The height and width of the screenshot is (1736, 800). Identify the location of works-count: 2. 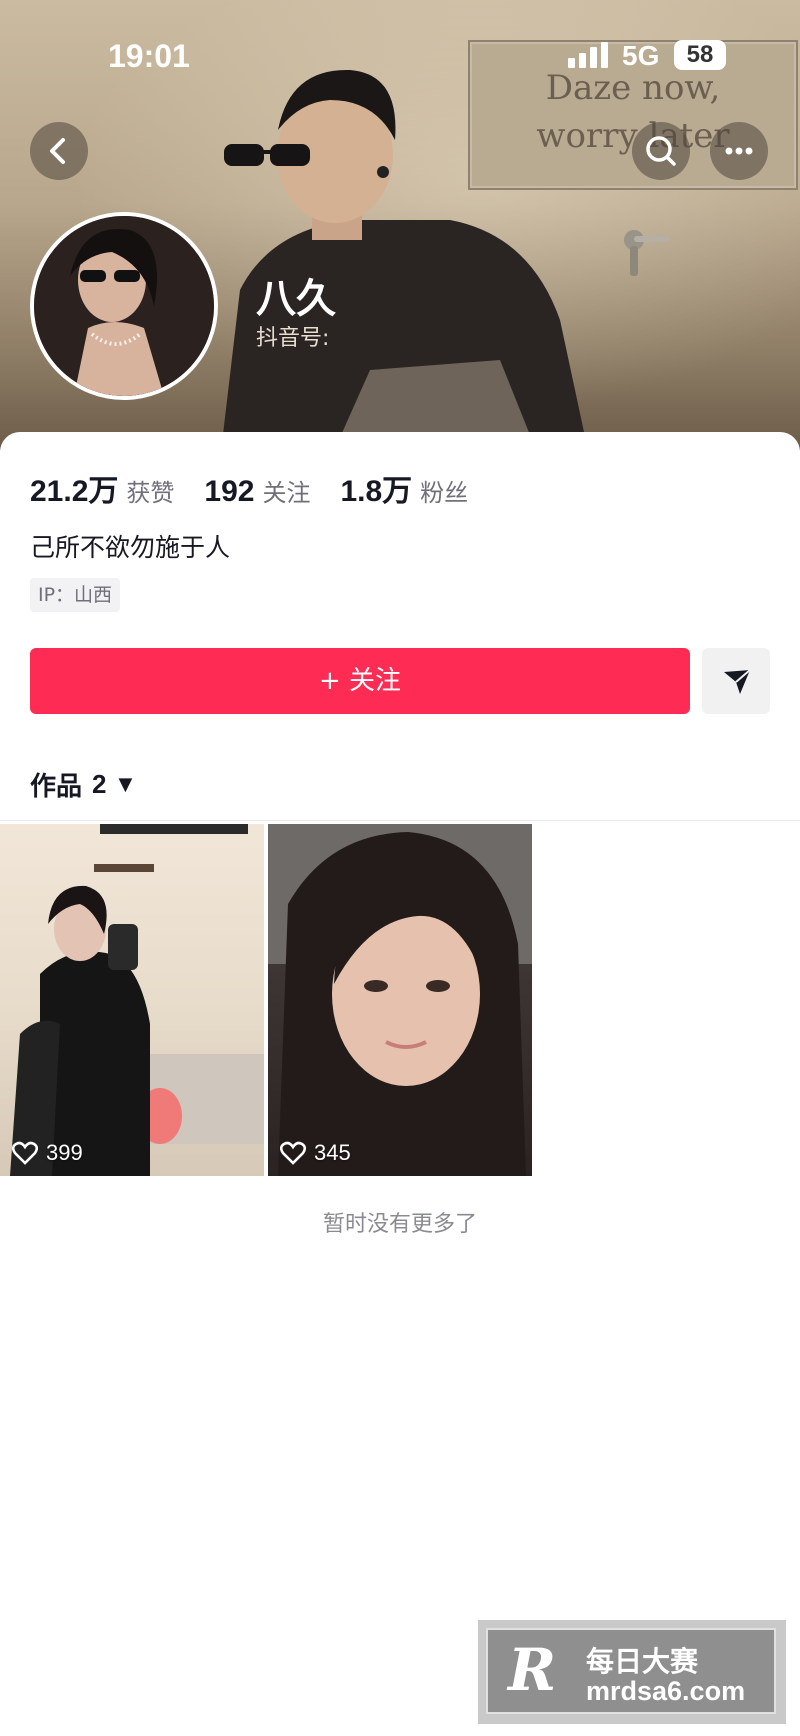
(99, 784).